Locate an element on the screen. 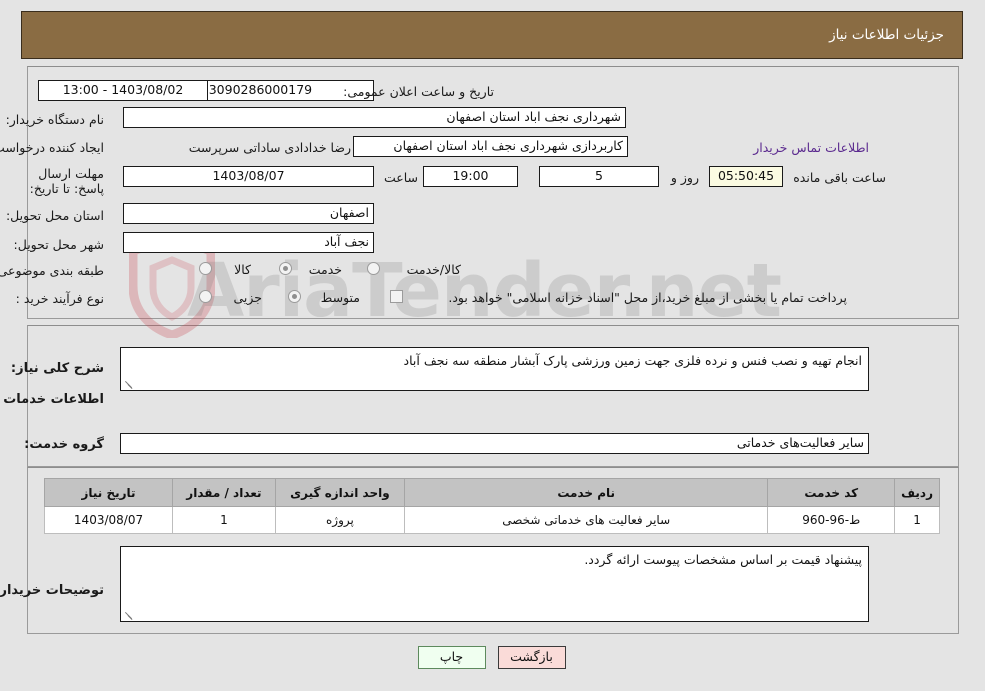  radio-category-kala is located at coordinates (206, 268).